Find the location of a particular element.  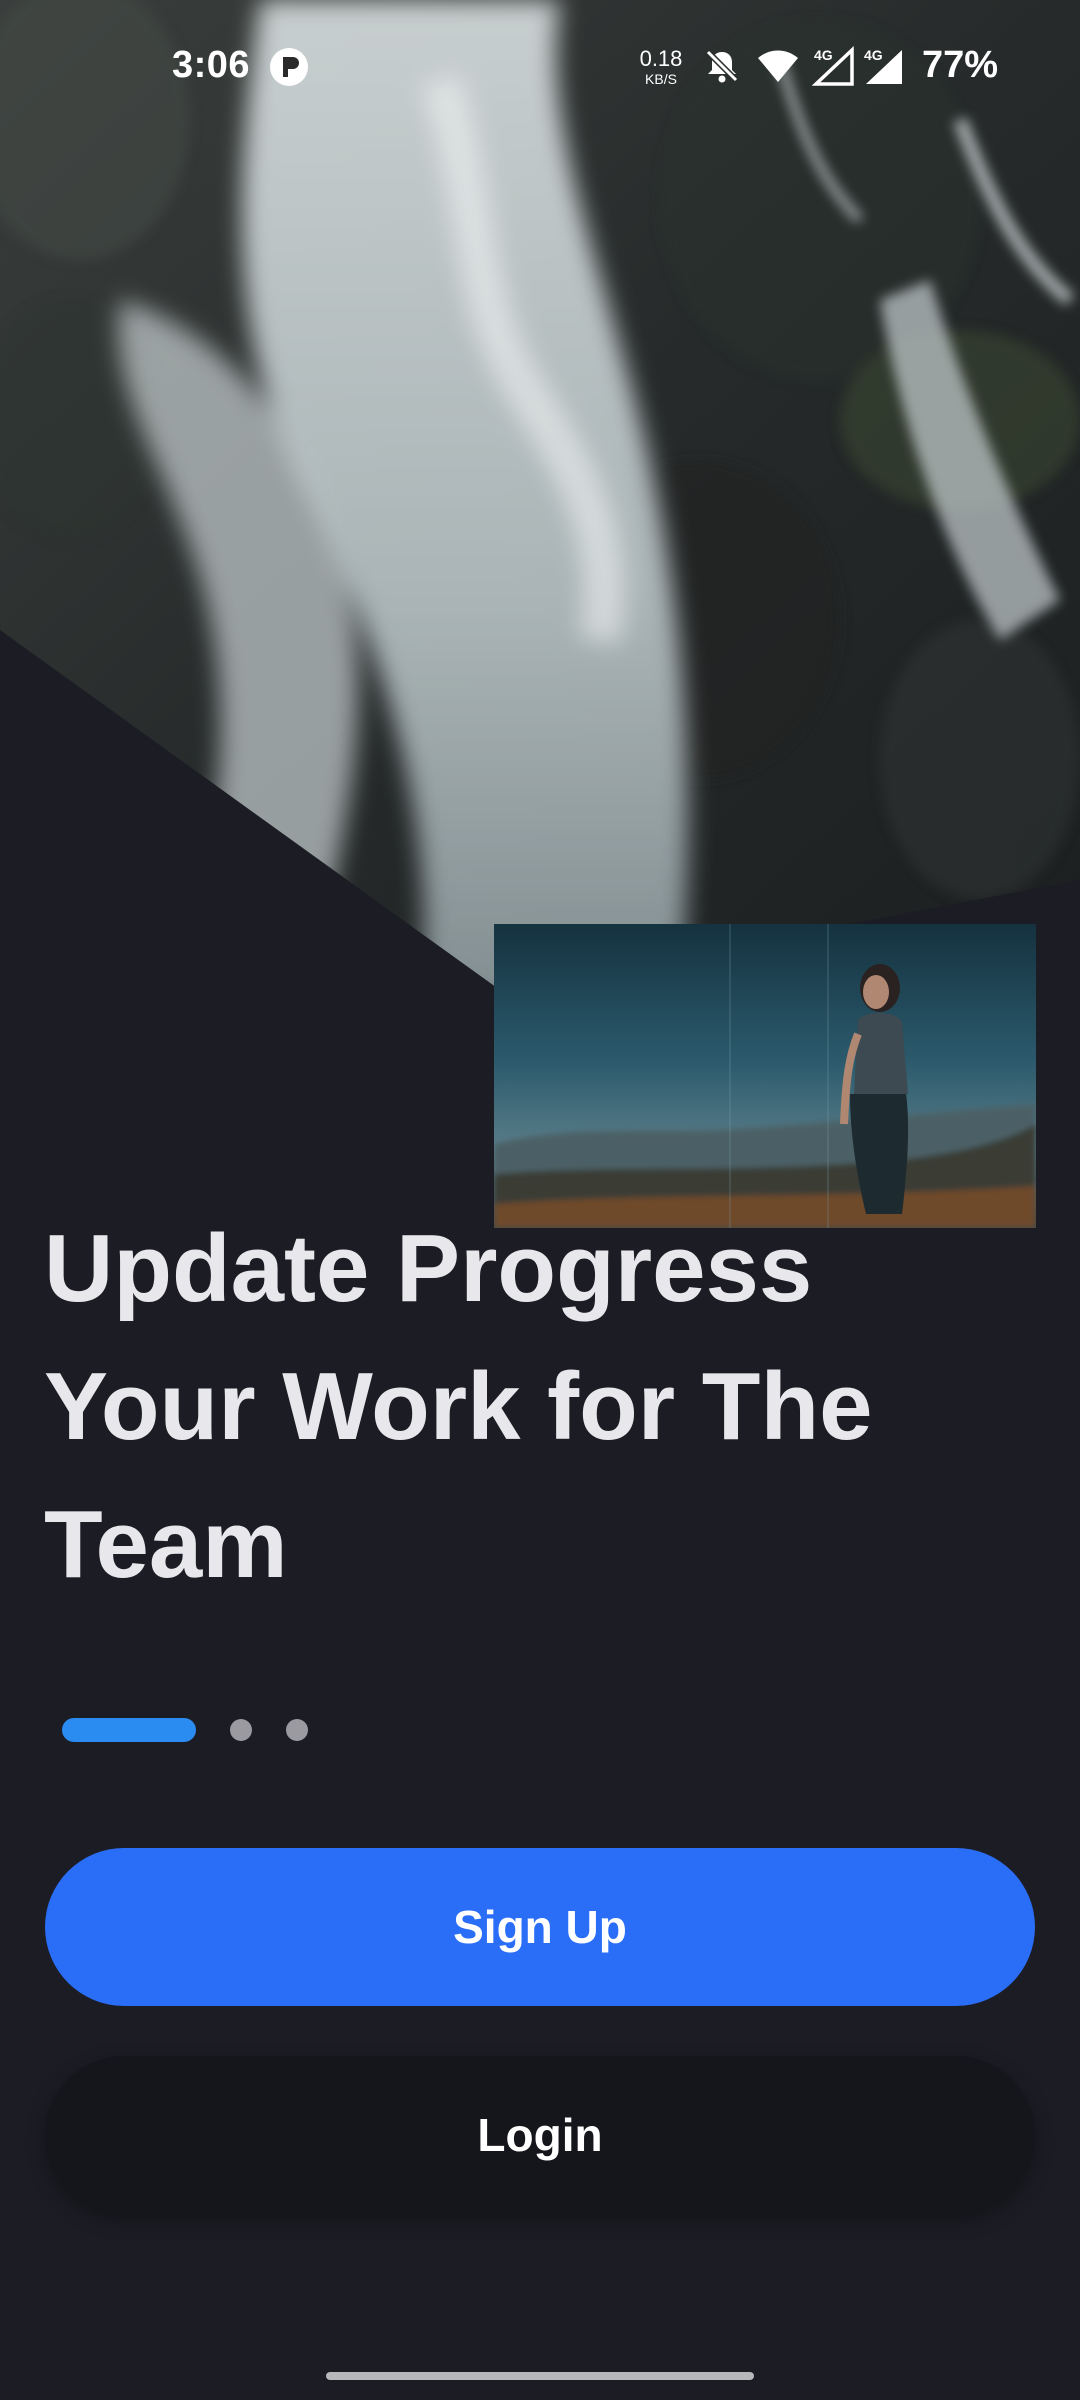

headline-line-3: Team is located at coordinates (166, 1544).